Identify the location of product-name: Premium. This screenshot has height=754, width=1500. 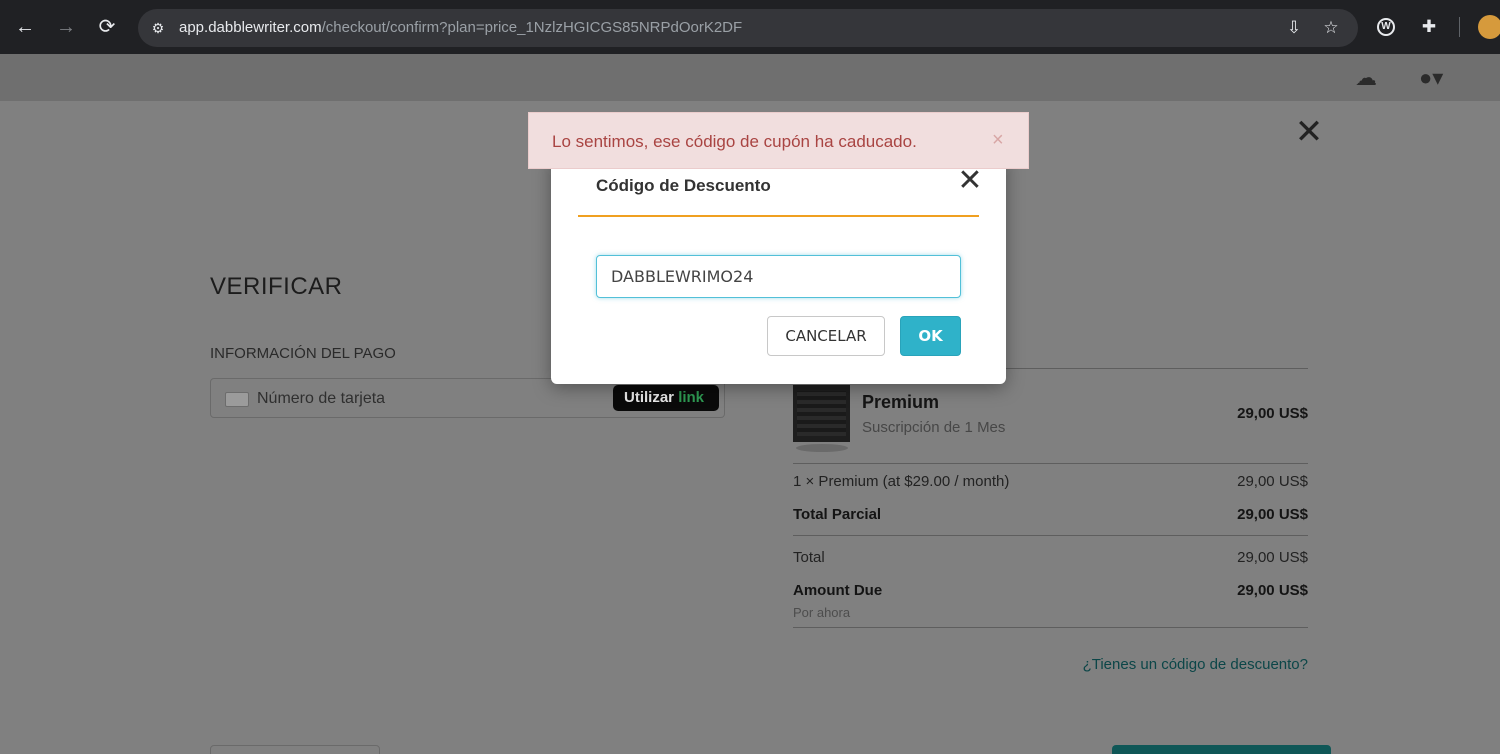
(901, 402).